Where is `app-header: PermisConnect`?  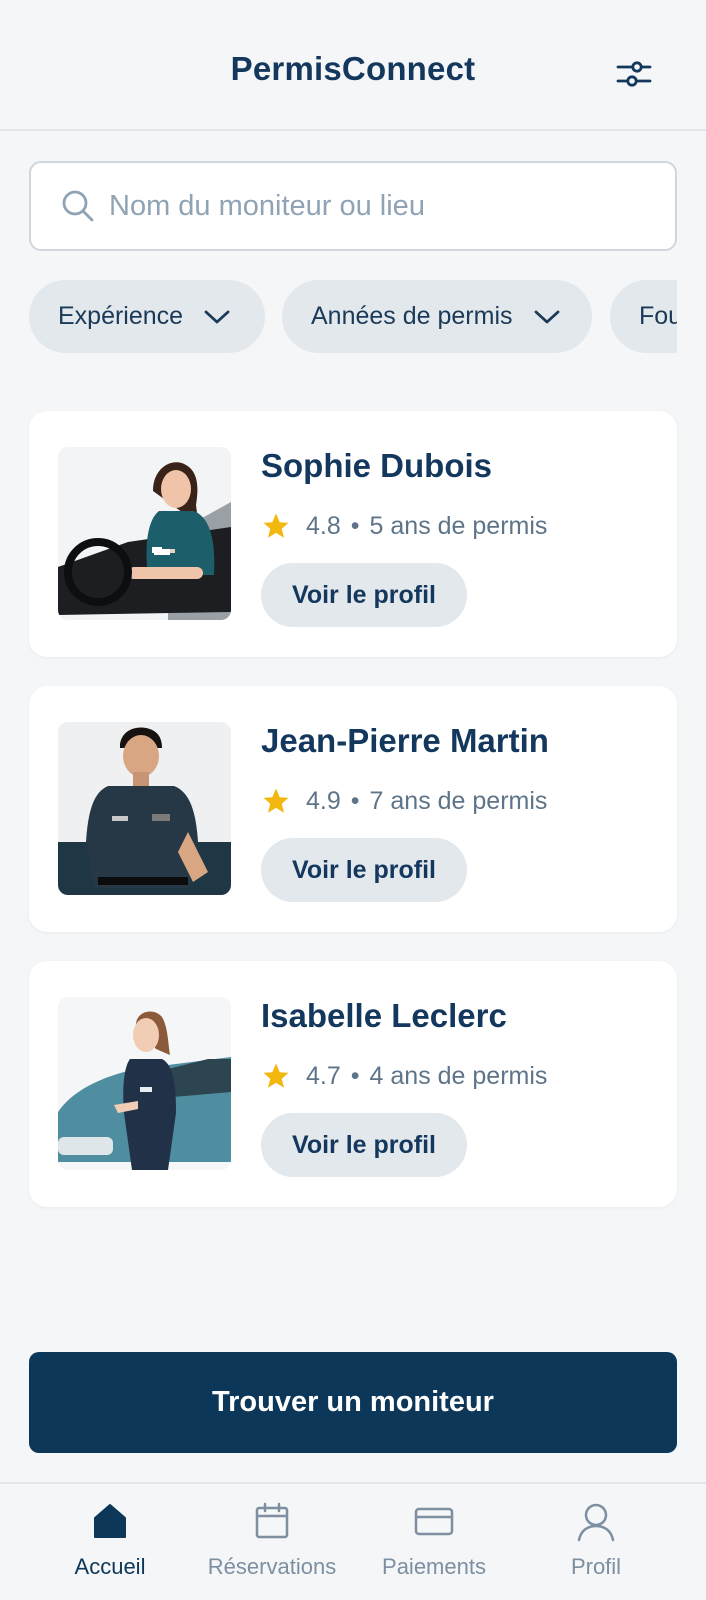 app-header: PermisConnect is located at coordinates (353, 65).